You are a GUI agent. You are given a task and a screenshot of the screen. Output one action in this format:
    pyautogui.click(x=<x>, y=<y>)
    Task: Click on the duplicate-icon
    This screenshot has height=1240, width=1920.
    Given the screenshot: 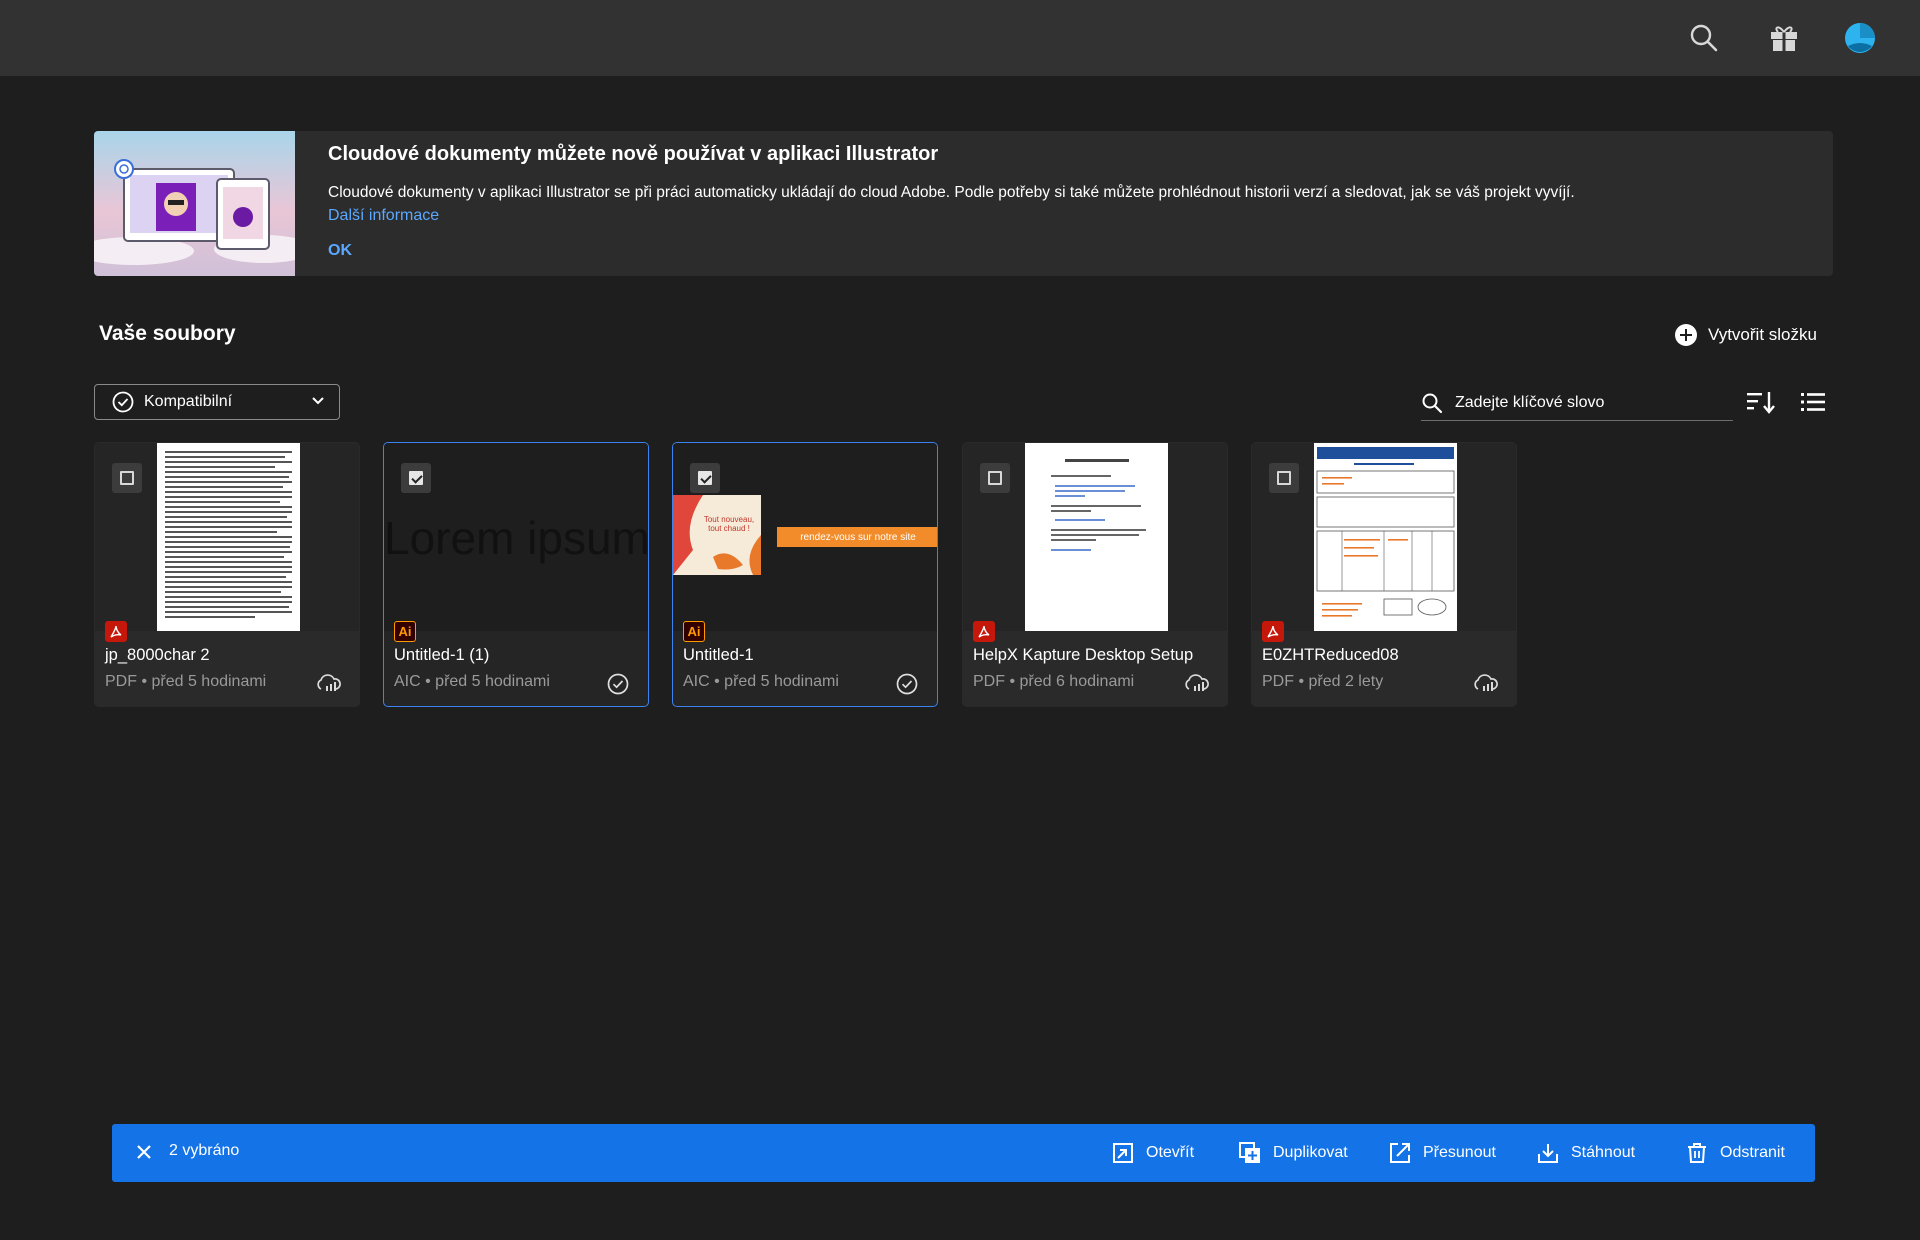 What is the action you would take?
    pyautogui.click(x=1249, y=1152)
    